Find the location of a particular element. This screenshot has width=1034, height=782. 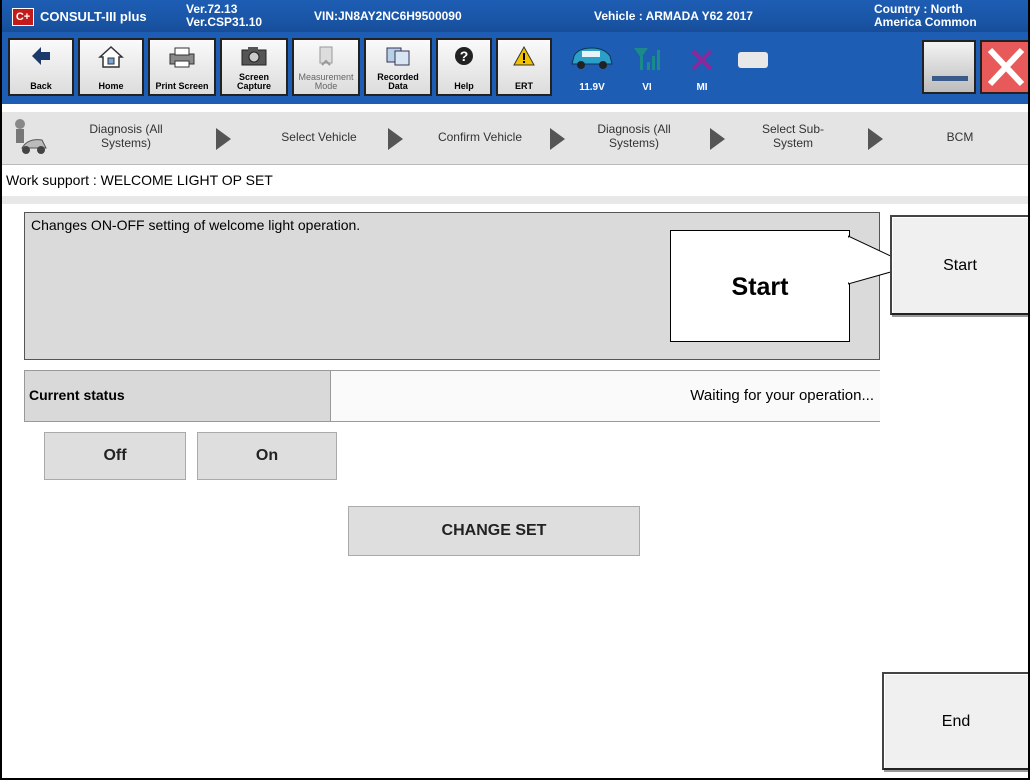

minimize-button is located at coordinates (949, 67).